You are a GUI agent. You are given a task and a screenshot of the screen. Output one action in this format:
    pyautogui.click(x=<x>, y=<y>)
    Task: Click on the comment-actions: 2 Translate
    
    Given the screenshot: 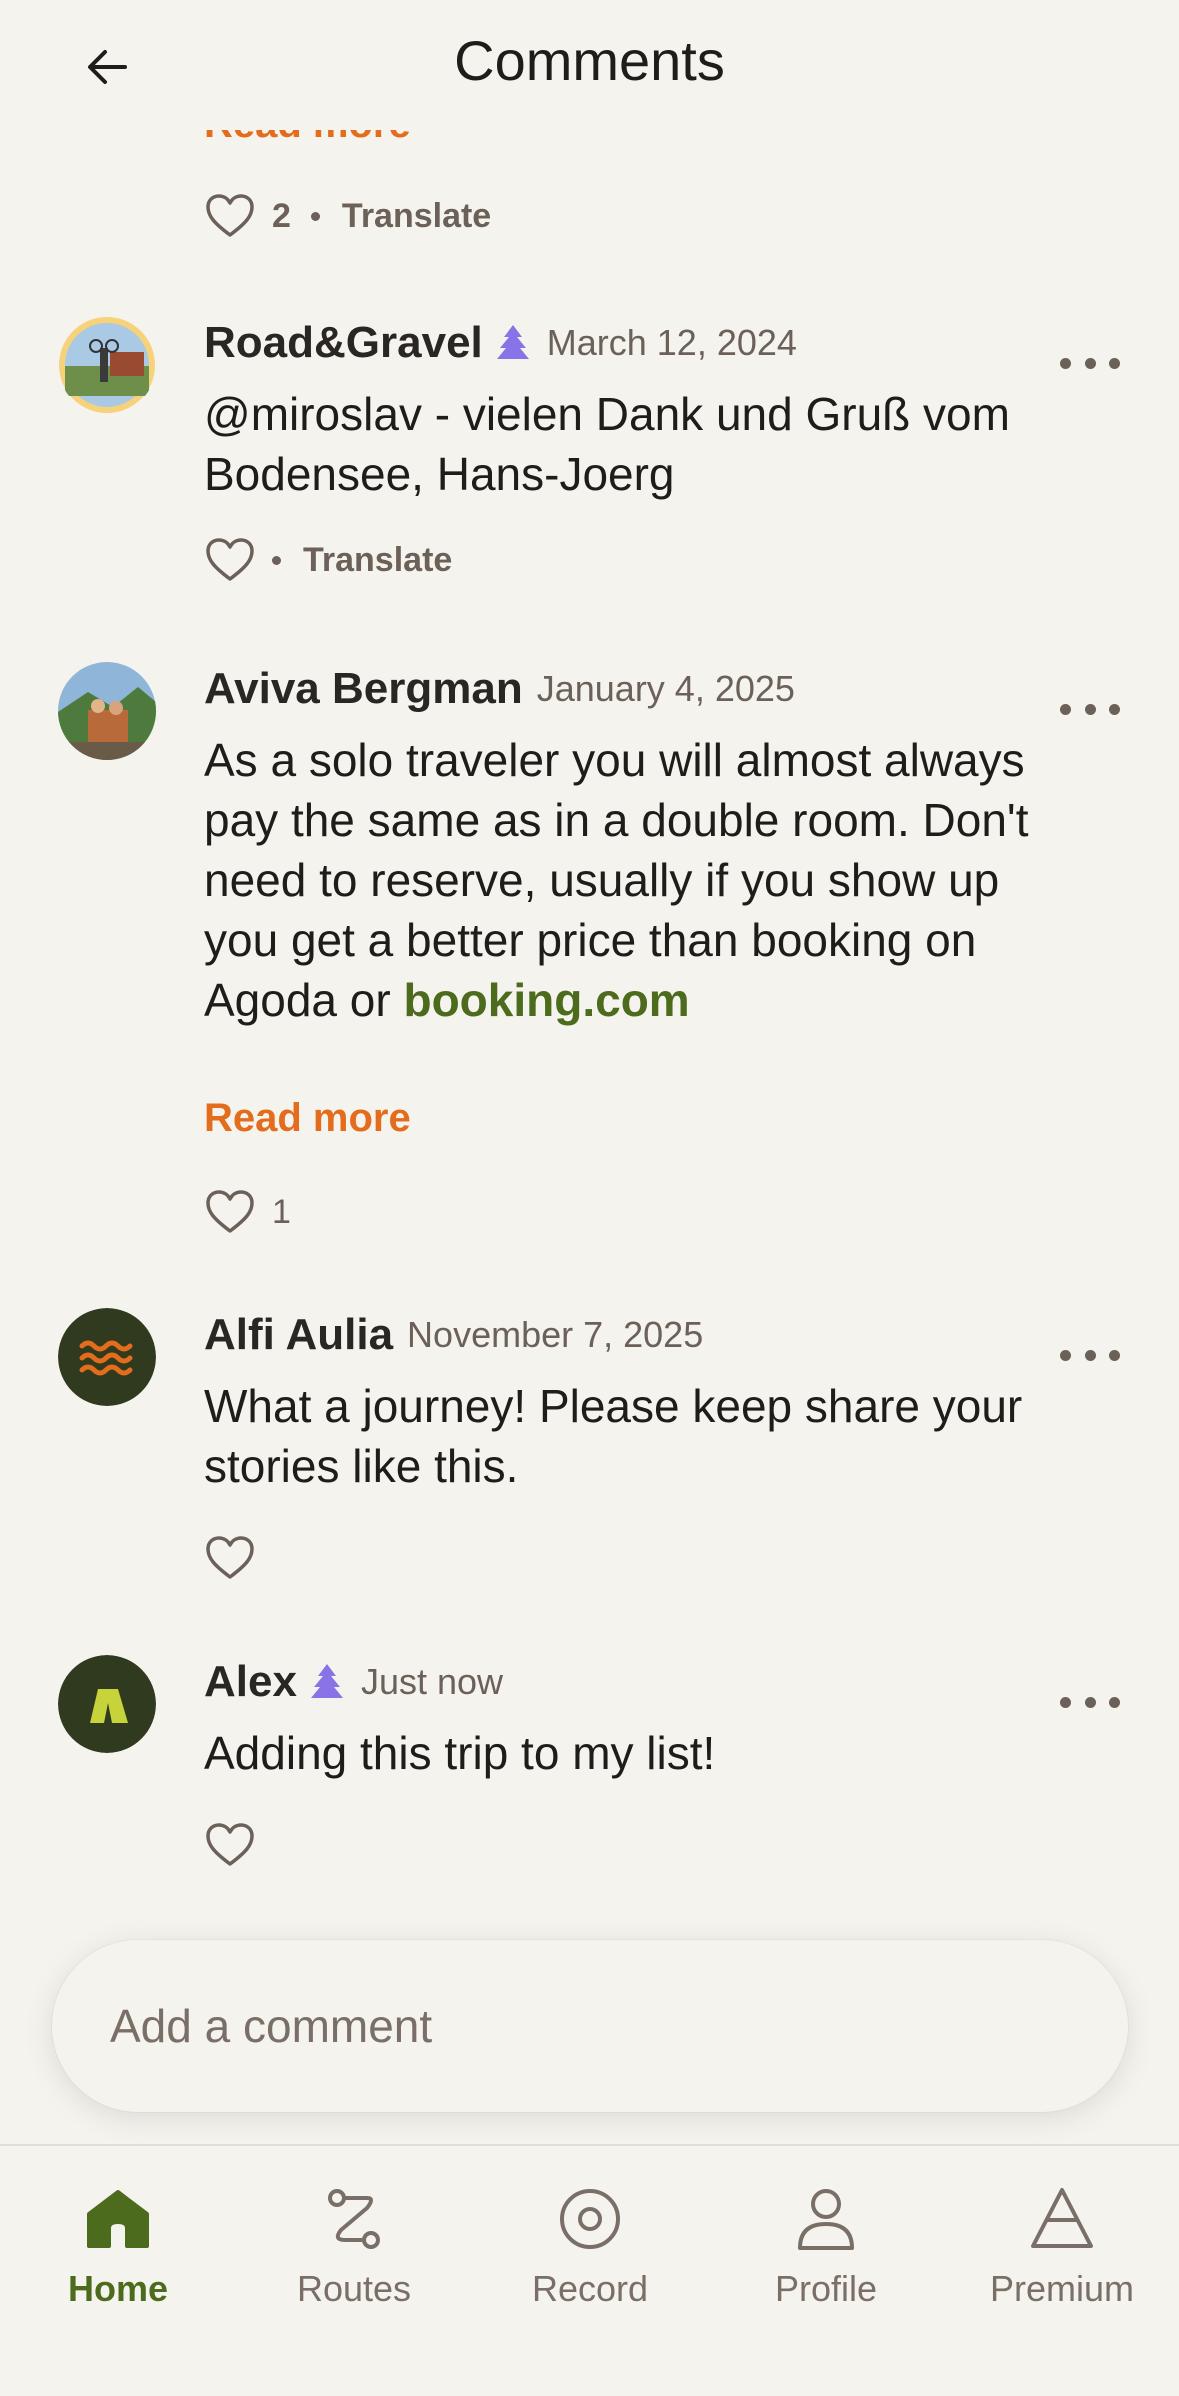 What is the action you would take?
    pyautogui.click(x=347, y=216)
    